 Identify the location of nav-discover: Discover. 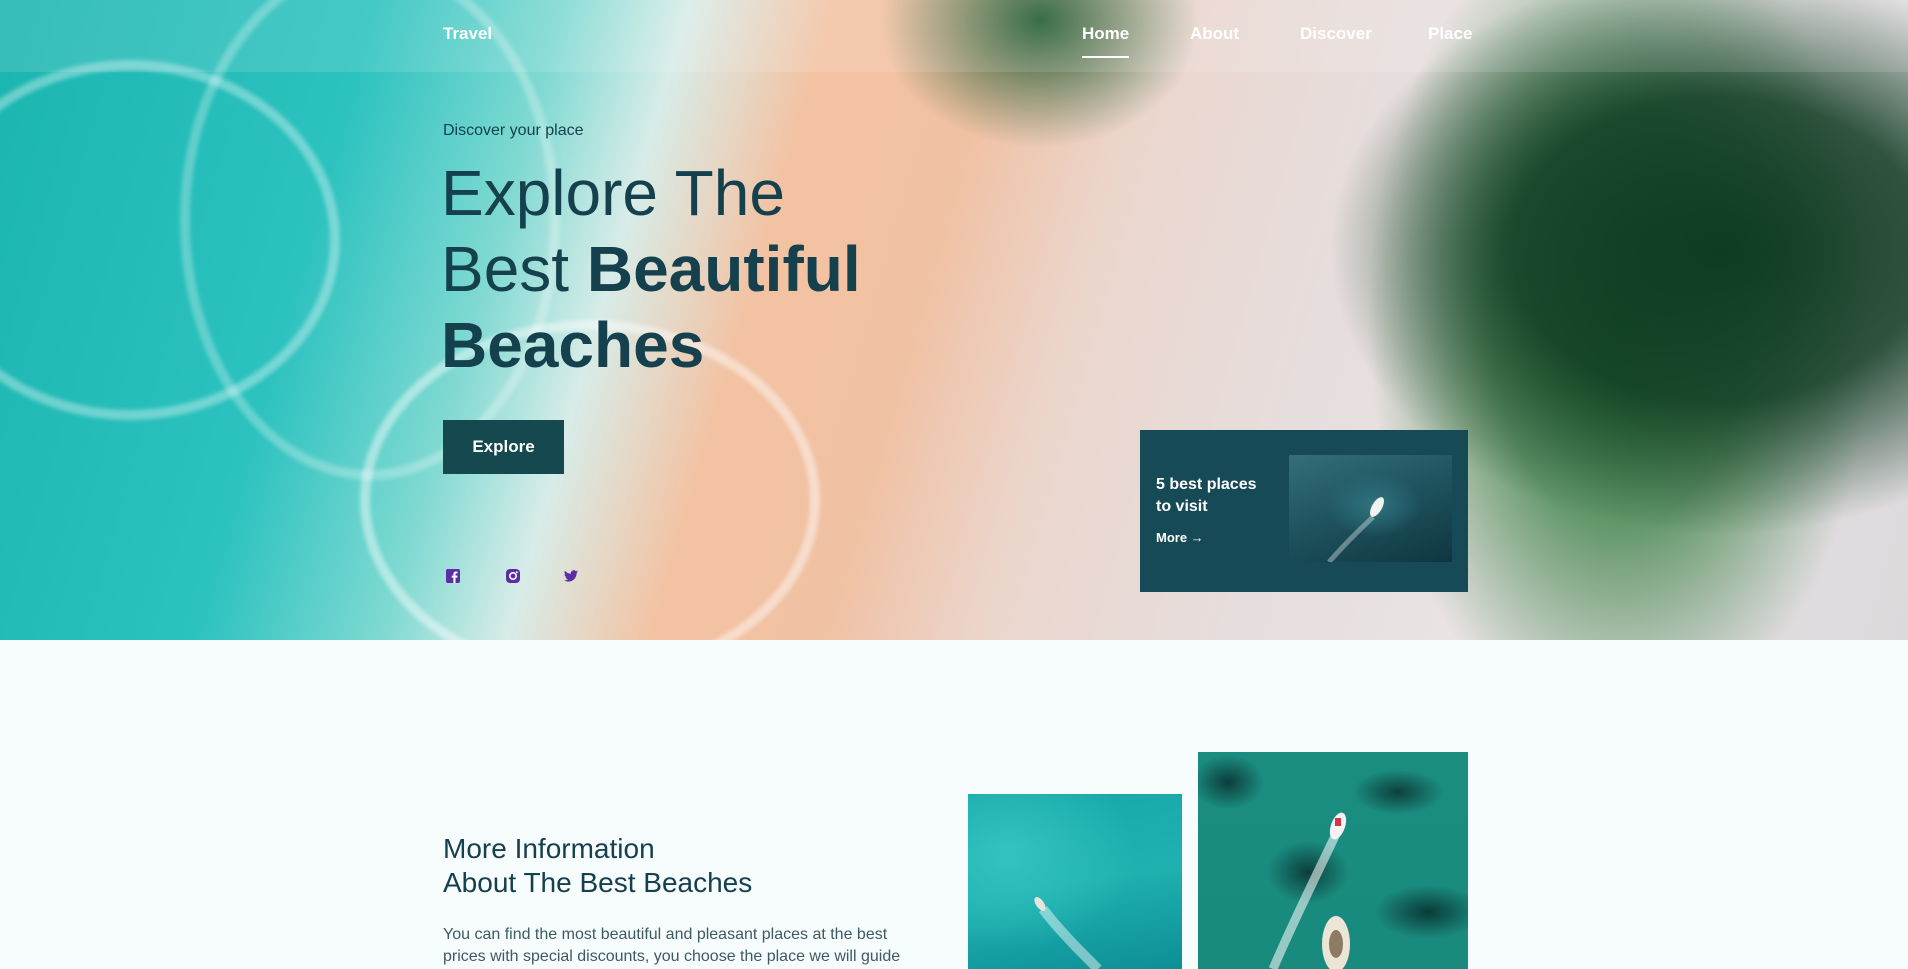
(1336, 34).